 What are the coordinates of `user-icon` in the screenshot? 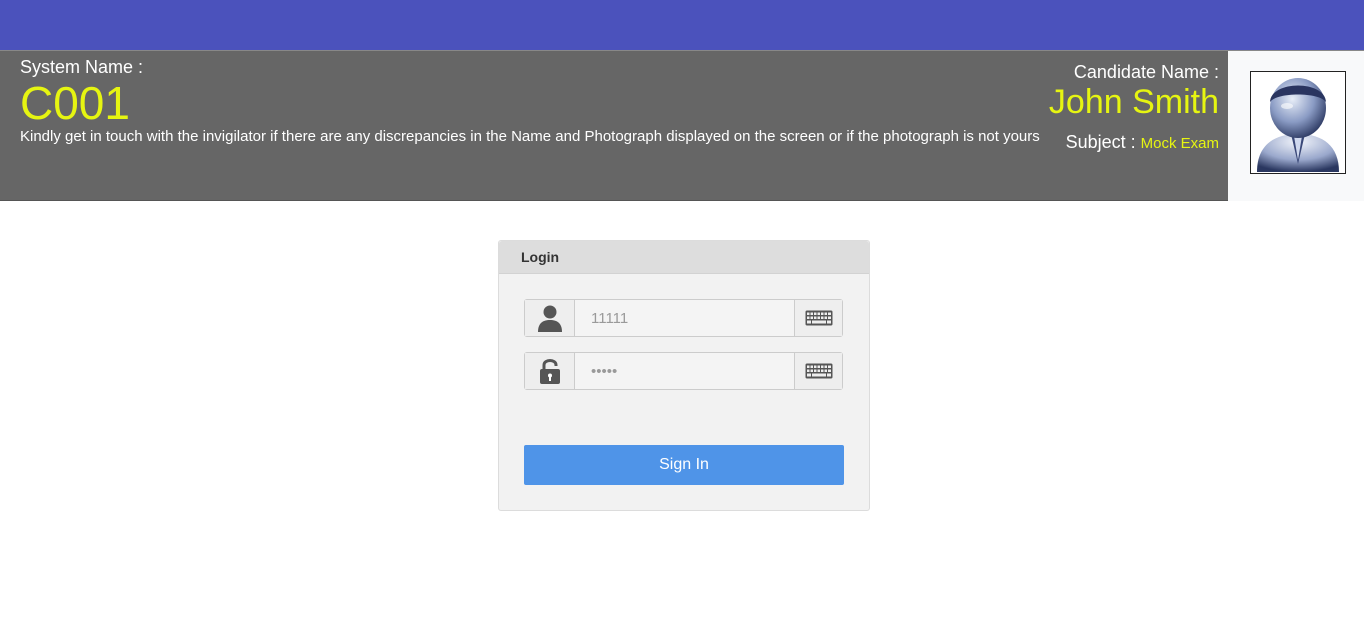 It's located at (549, 318).